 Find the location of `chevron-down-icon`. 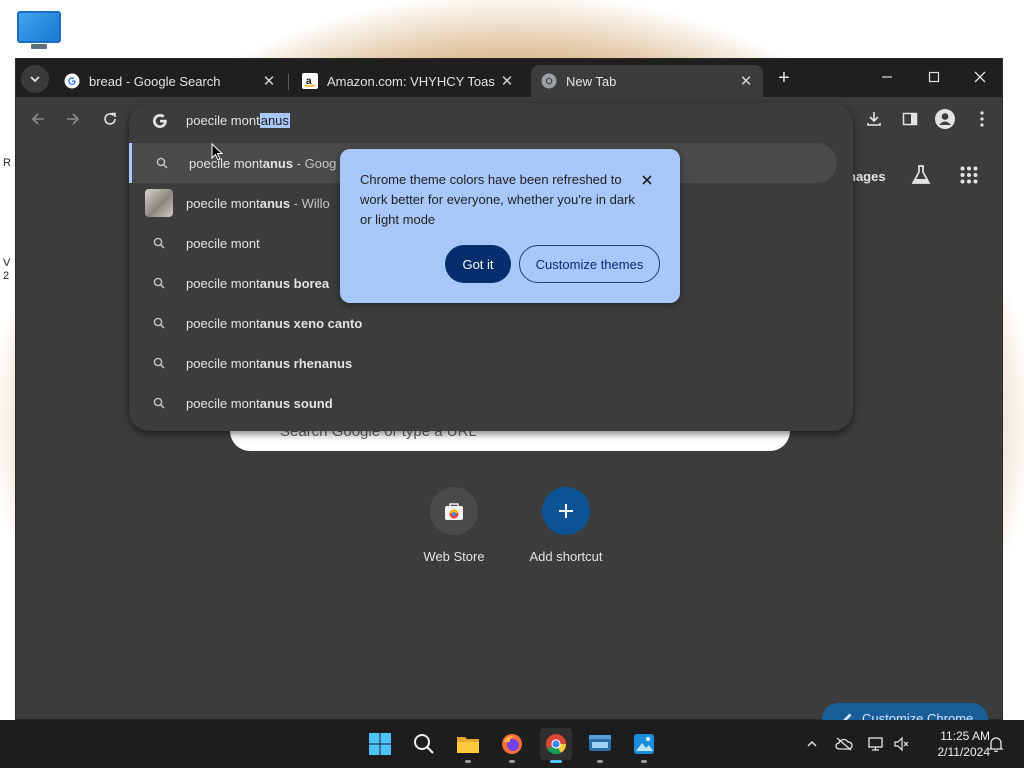

chevron-down-icon is located at coordinates (35, 79).